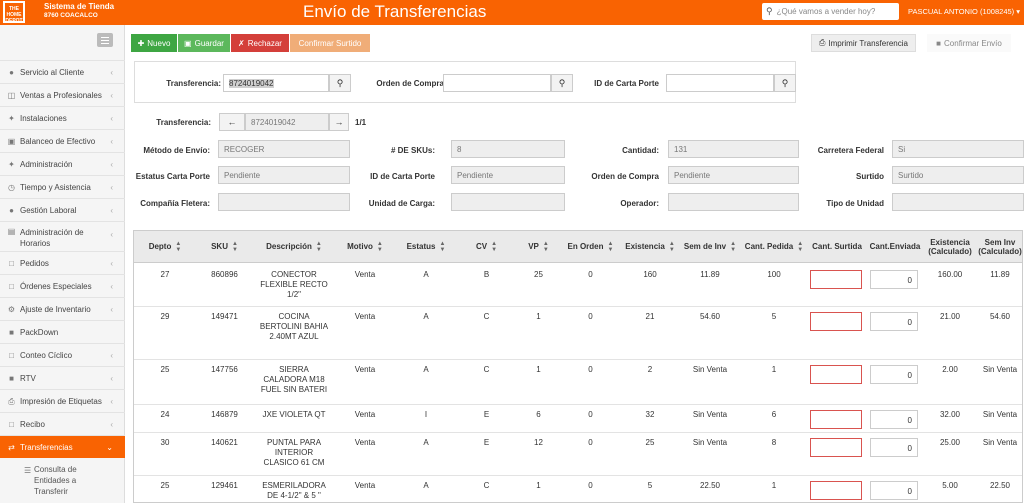  I want to click on cell-pedida: 5, so click(774, 316).